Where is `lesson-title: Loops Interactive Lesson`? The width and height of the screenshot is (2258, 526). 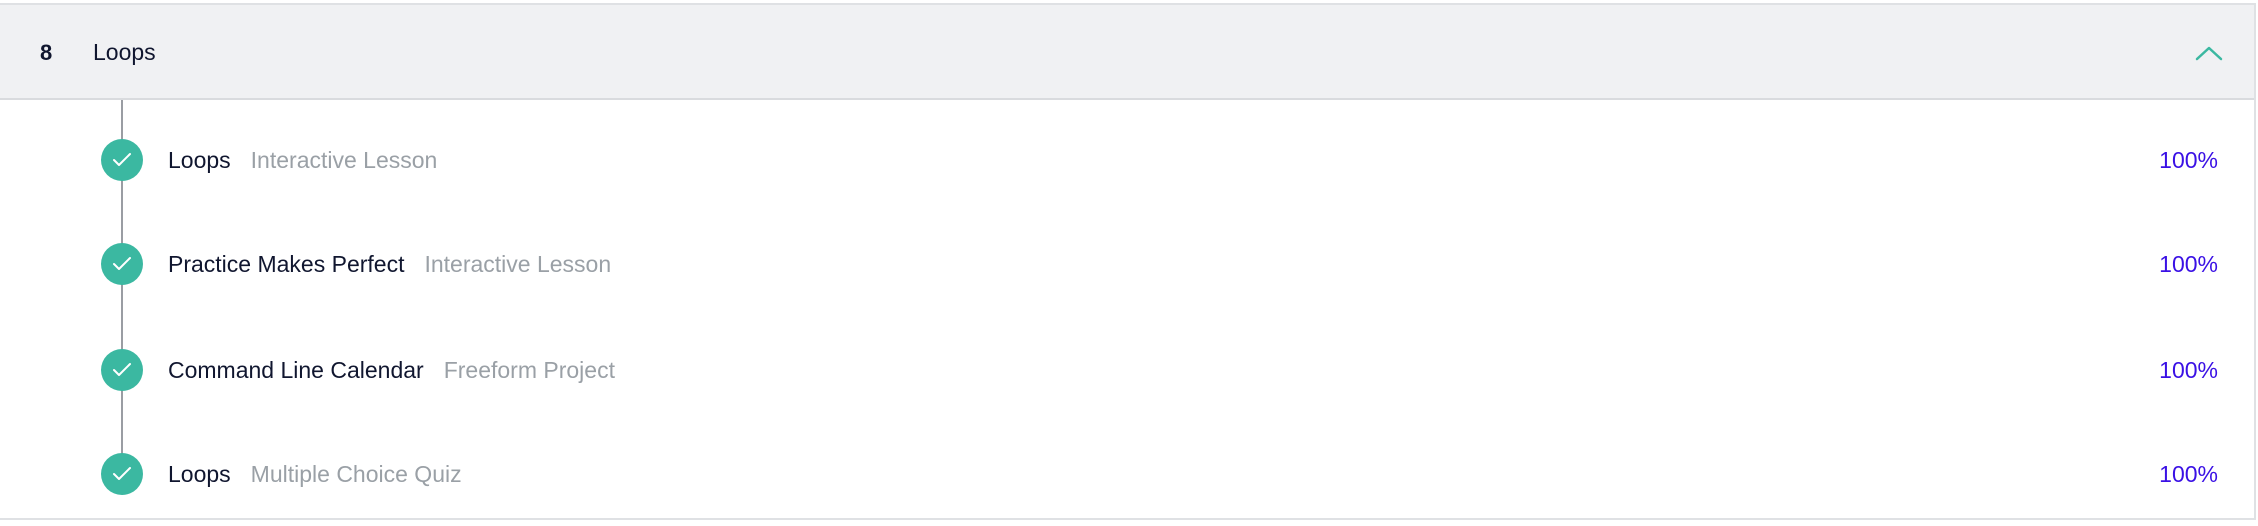
lesson-title: Loops Interactive Lesson is located at coordinates (302, 160).